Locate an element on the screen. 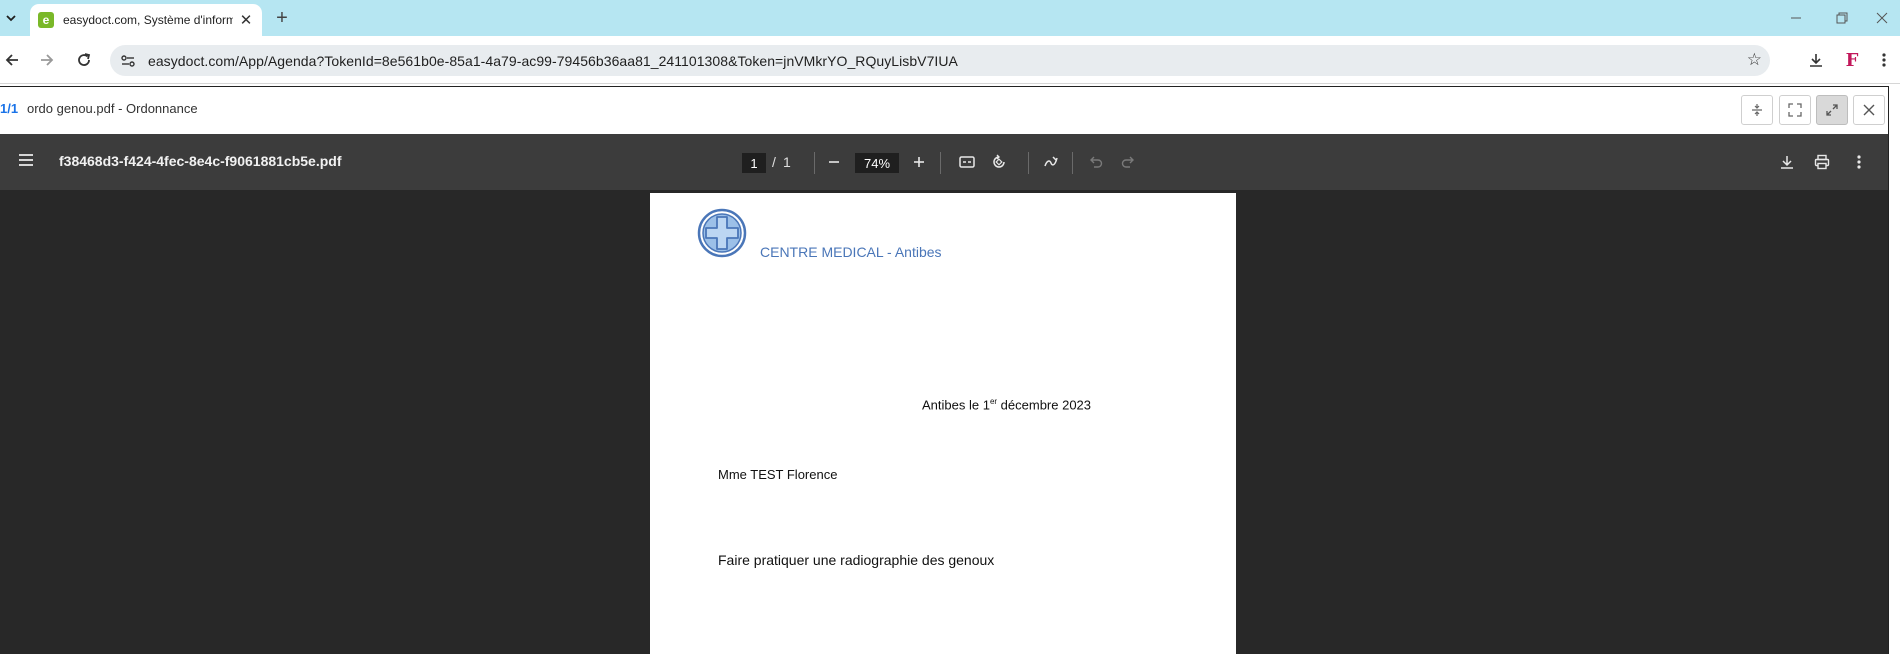  expand-button is located at coordinates (1832, 110).